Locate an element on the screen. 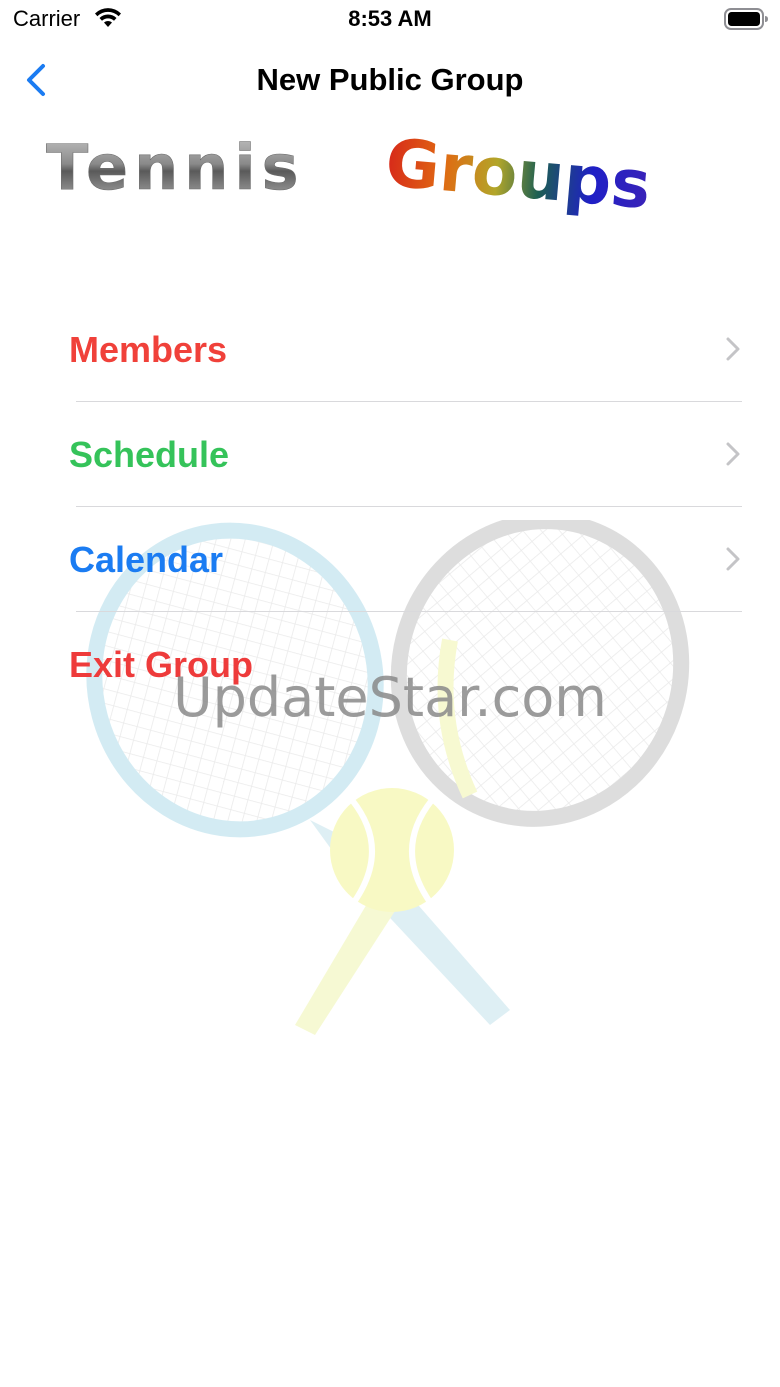 This screenshot has width=780, height=1387. page-title: New Public Group is located at coordinates (390, 79).